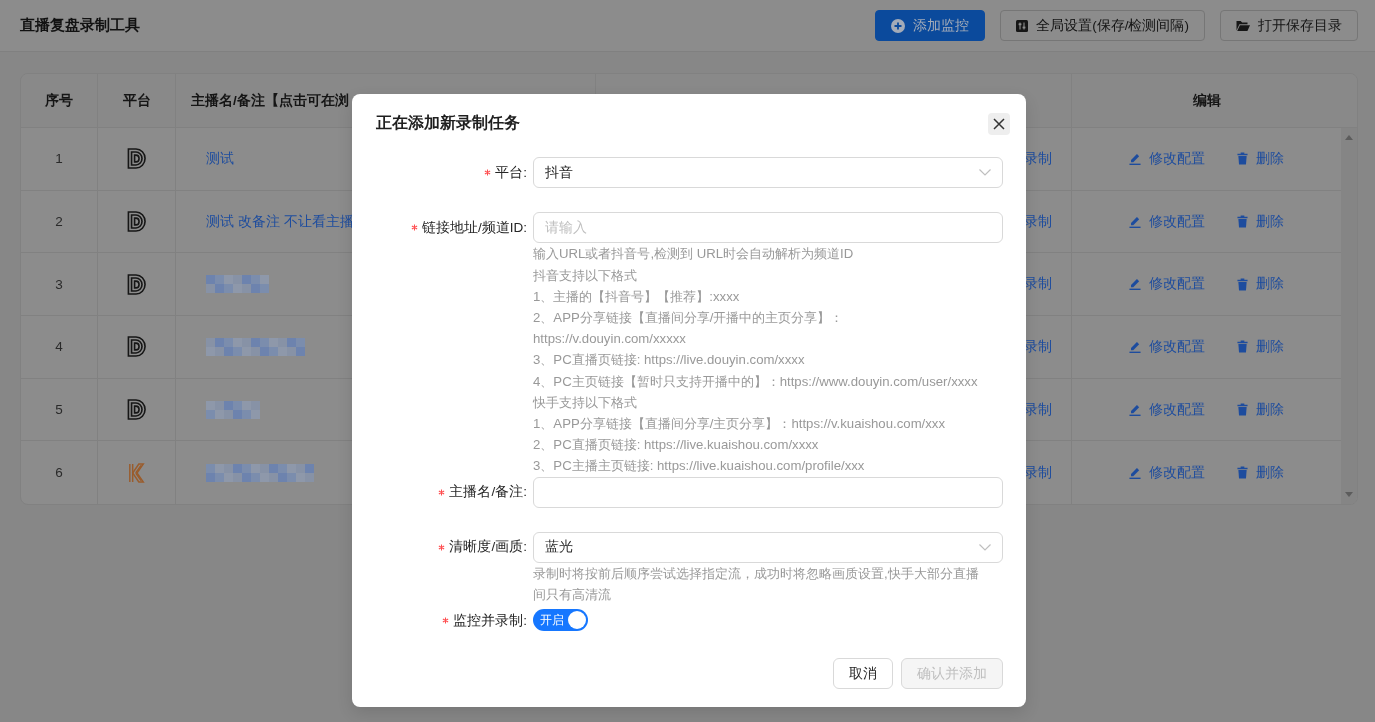 The height and width of the screenshot is (722, 1375). Describe the element at coordinates (610, 339) in the screenshot. I see `help-text: https://v.douyin.com/xxxxx` at that location.